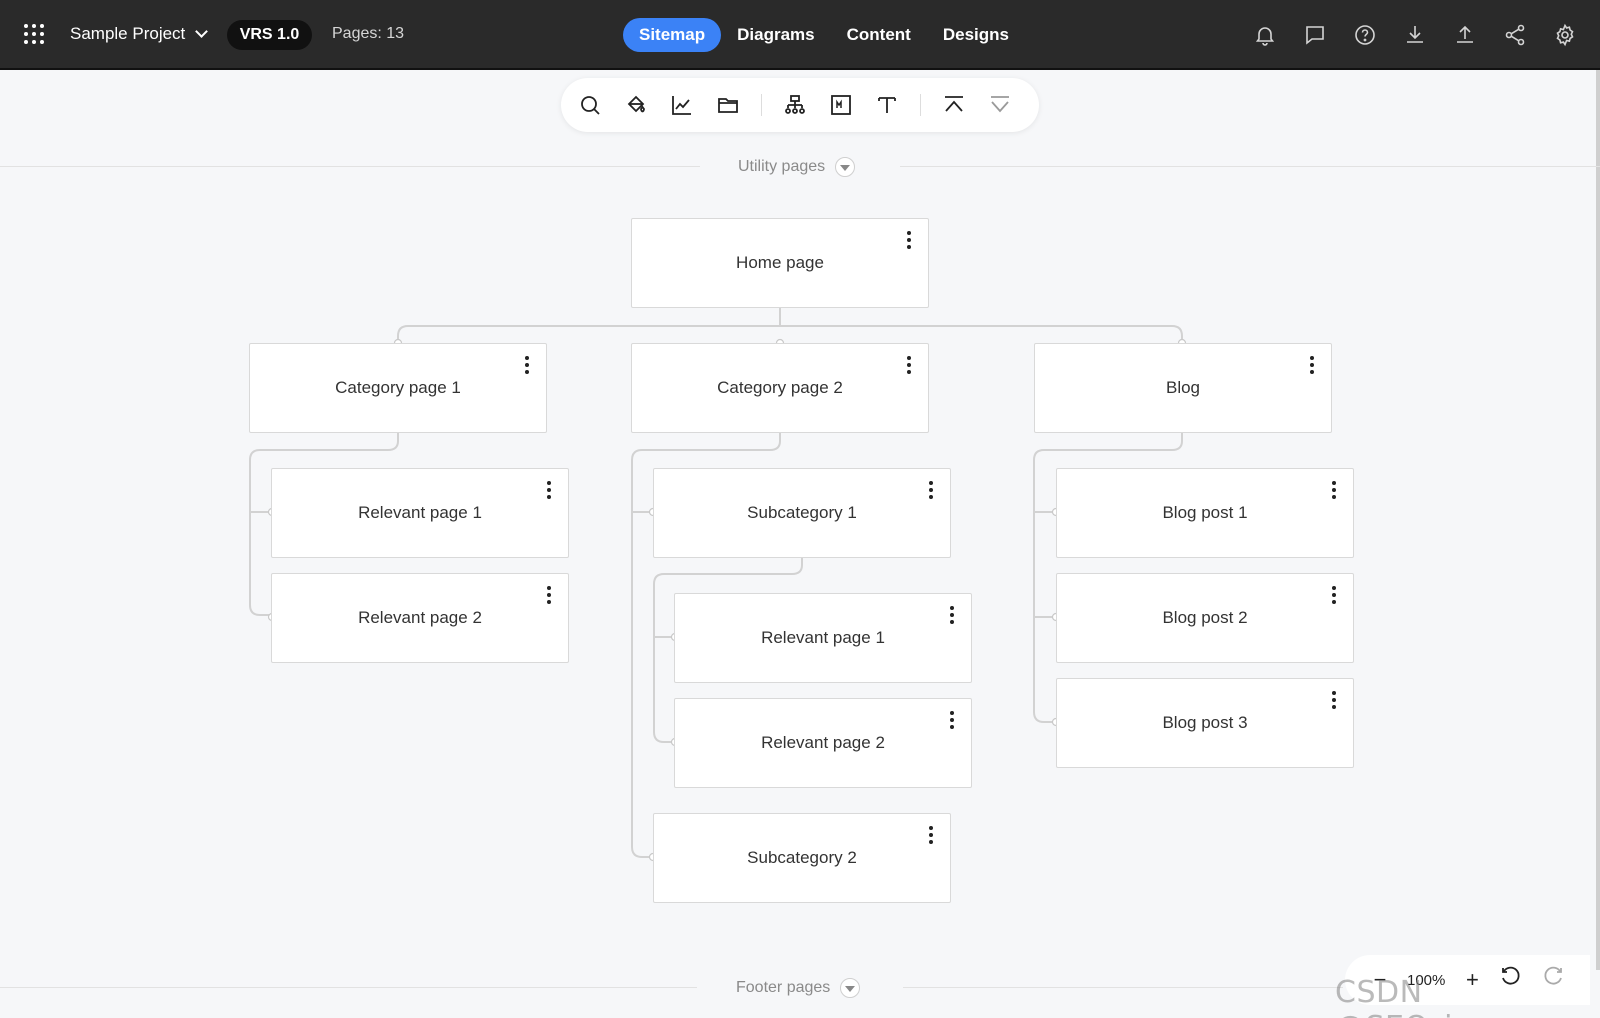  I want to click on page-card-title: Subcategory 1, so click(802, 512).